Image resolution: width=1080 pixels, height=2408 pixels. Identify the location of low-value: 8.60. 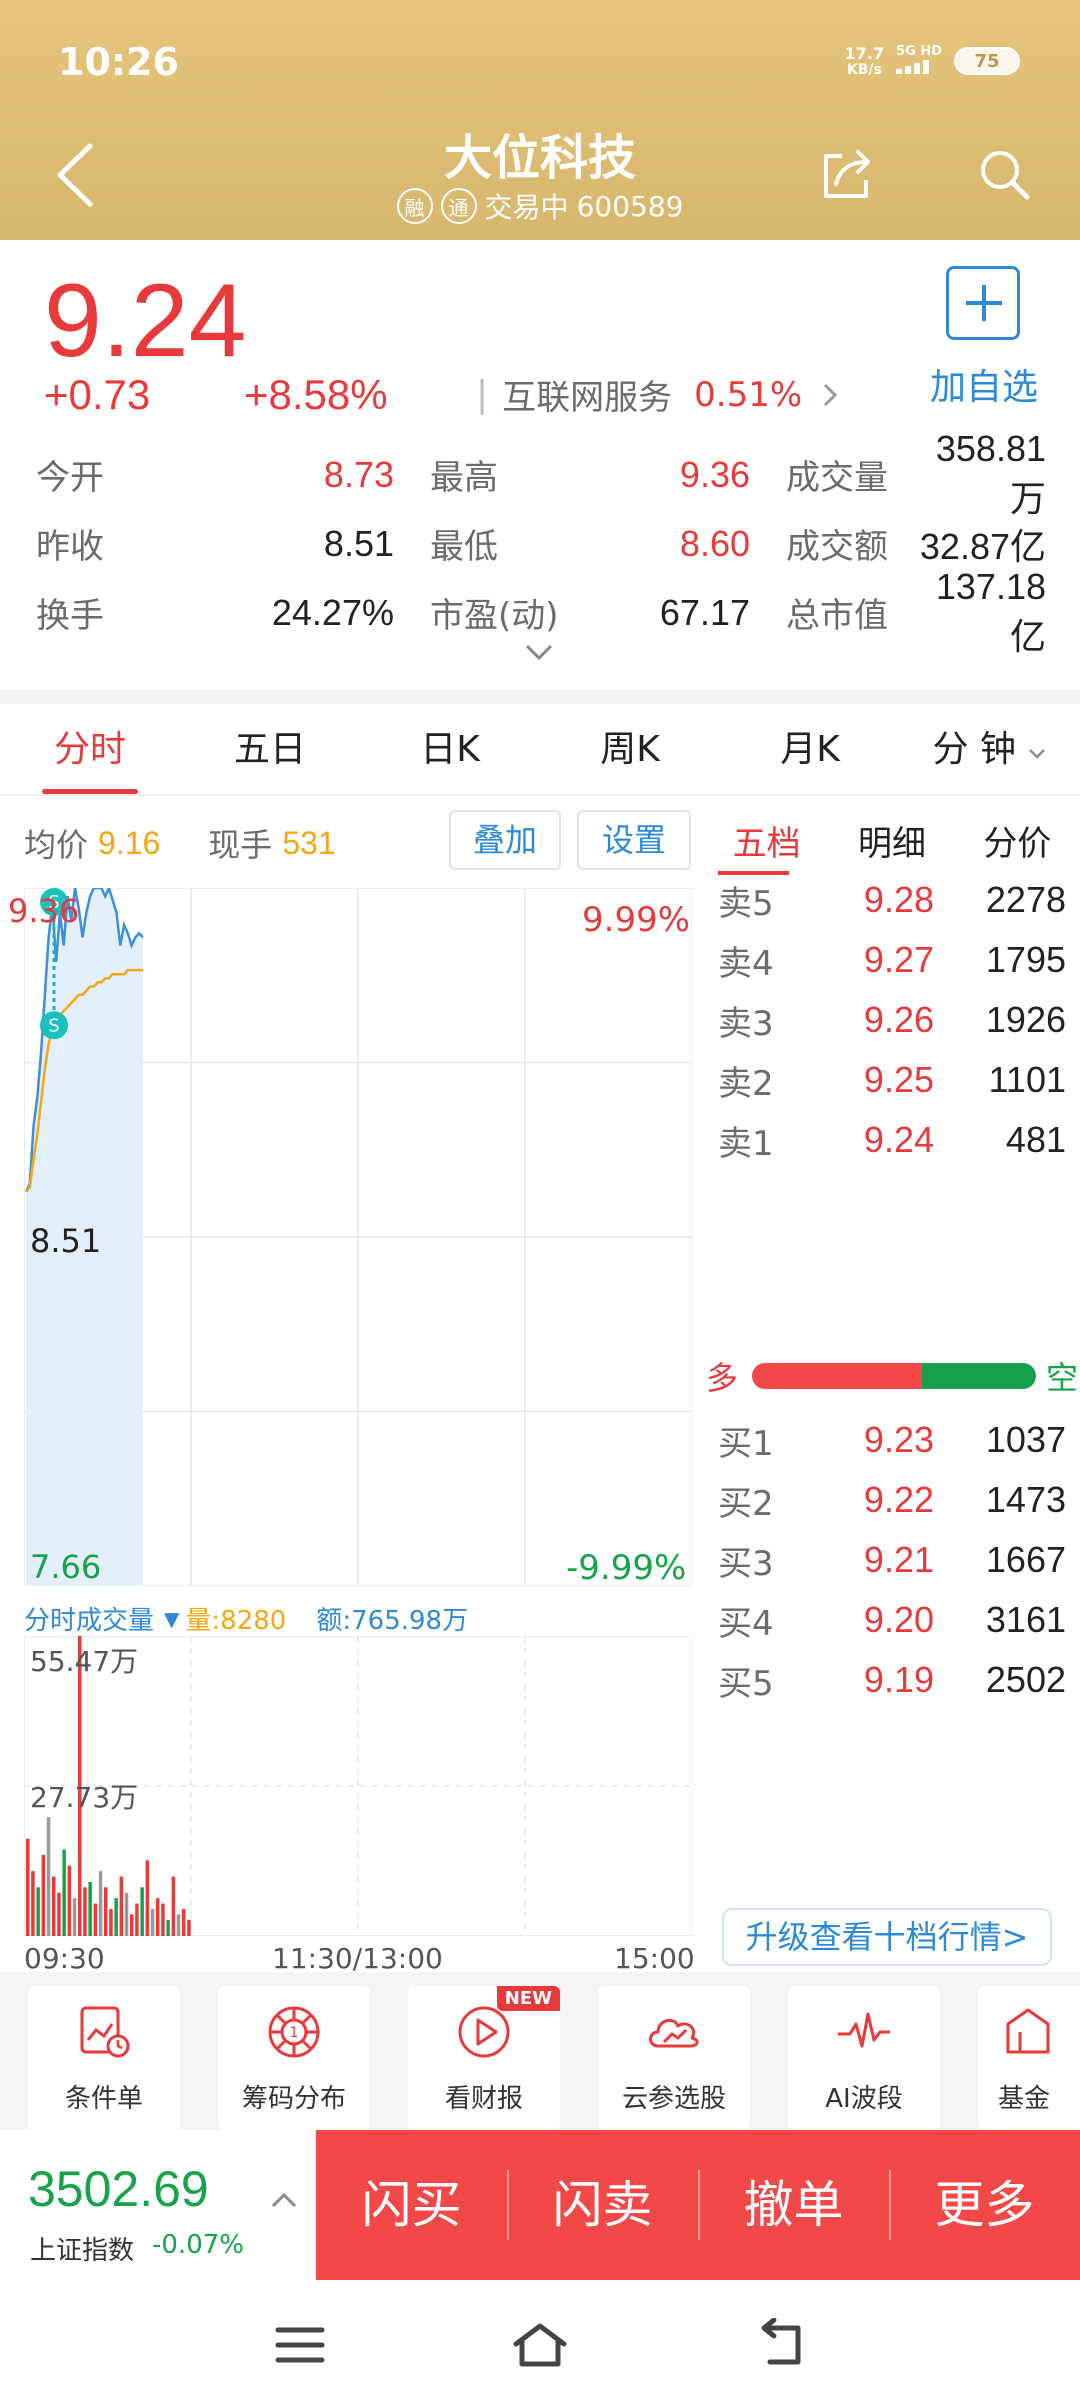
(714, 543).